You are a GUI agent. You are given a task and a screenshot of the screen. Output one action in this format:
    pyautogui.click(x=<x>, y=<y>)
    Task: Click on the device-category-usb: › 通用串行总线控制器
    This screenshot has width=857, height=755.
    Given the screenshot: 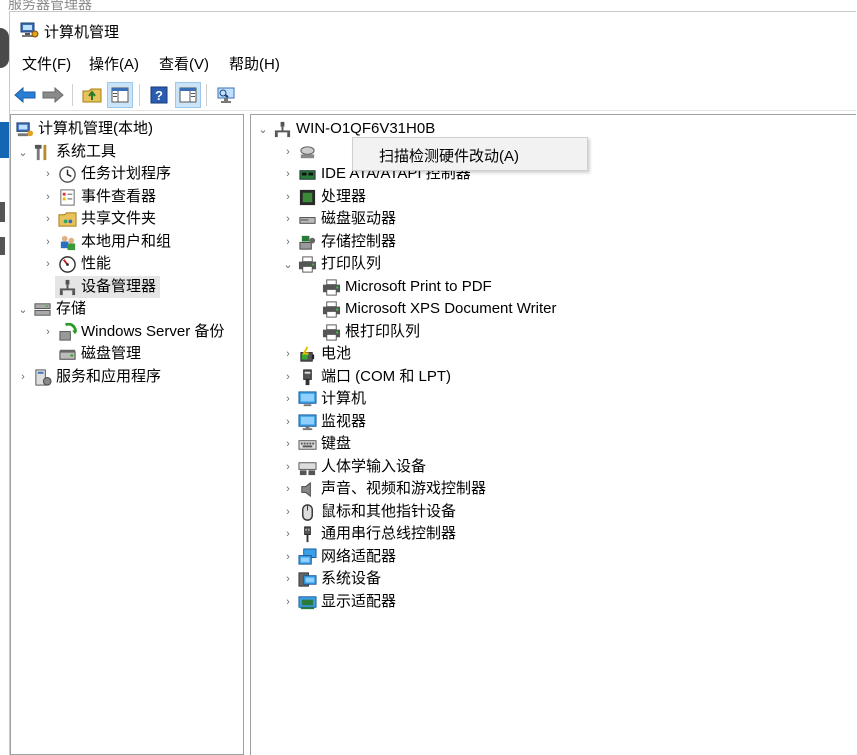 What is the action you would take?
    pyautogui.click(x=368, y=534)
    